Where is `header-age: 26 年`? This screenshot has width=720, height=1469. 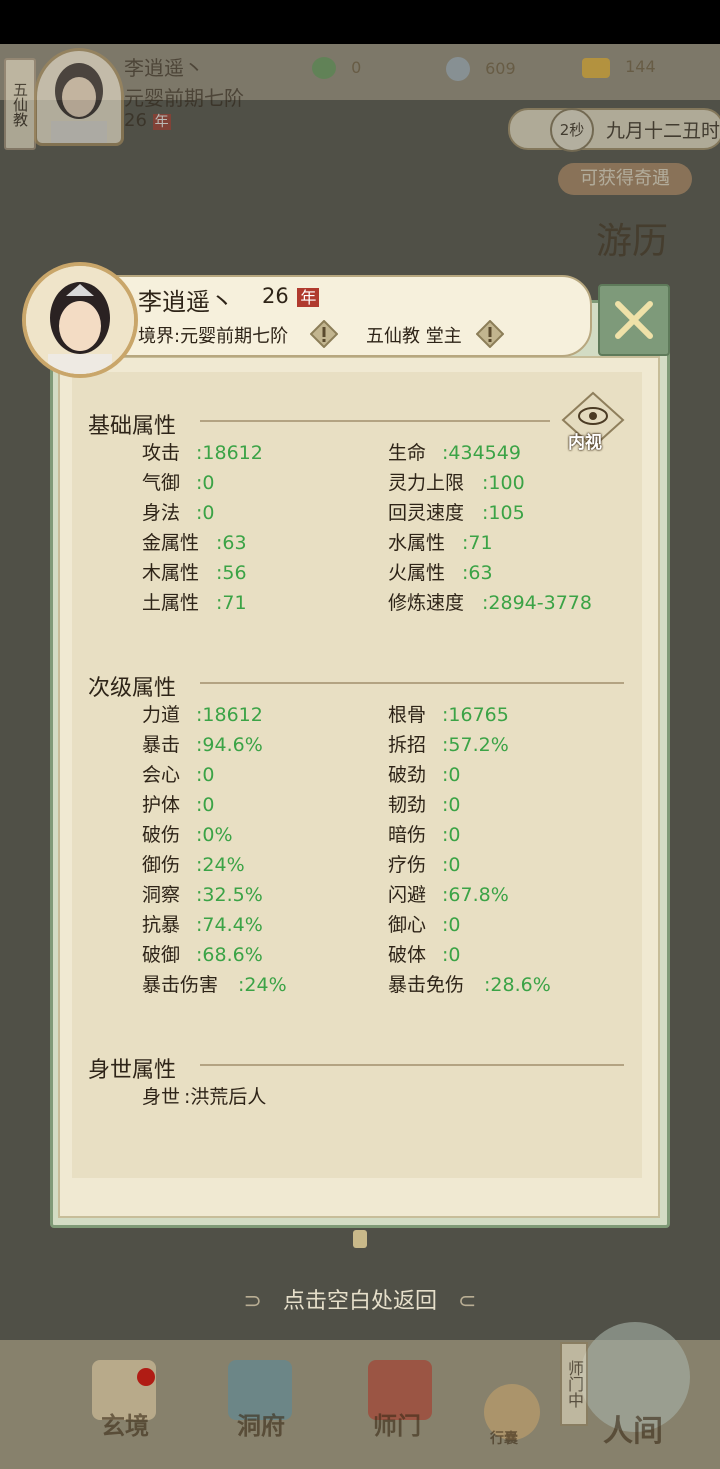
header-age: 26 年 is located at coordinates (147, 120).